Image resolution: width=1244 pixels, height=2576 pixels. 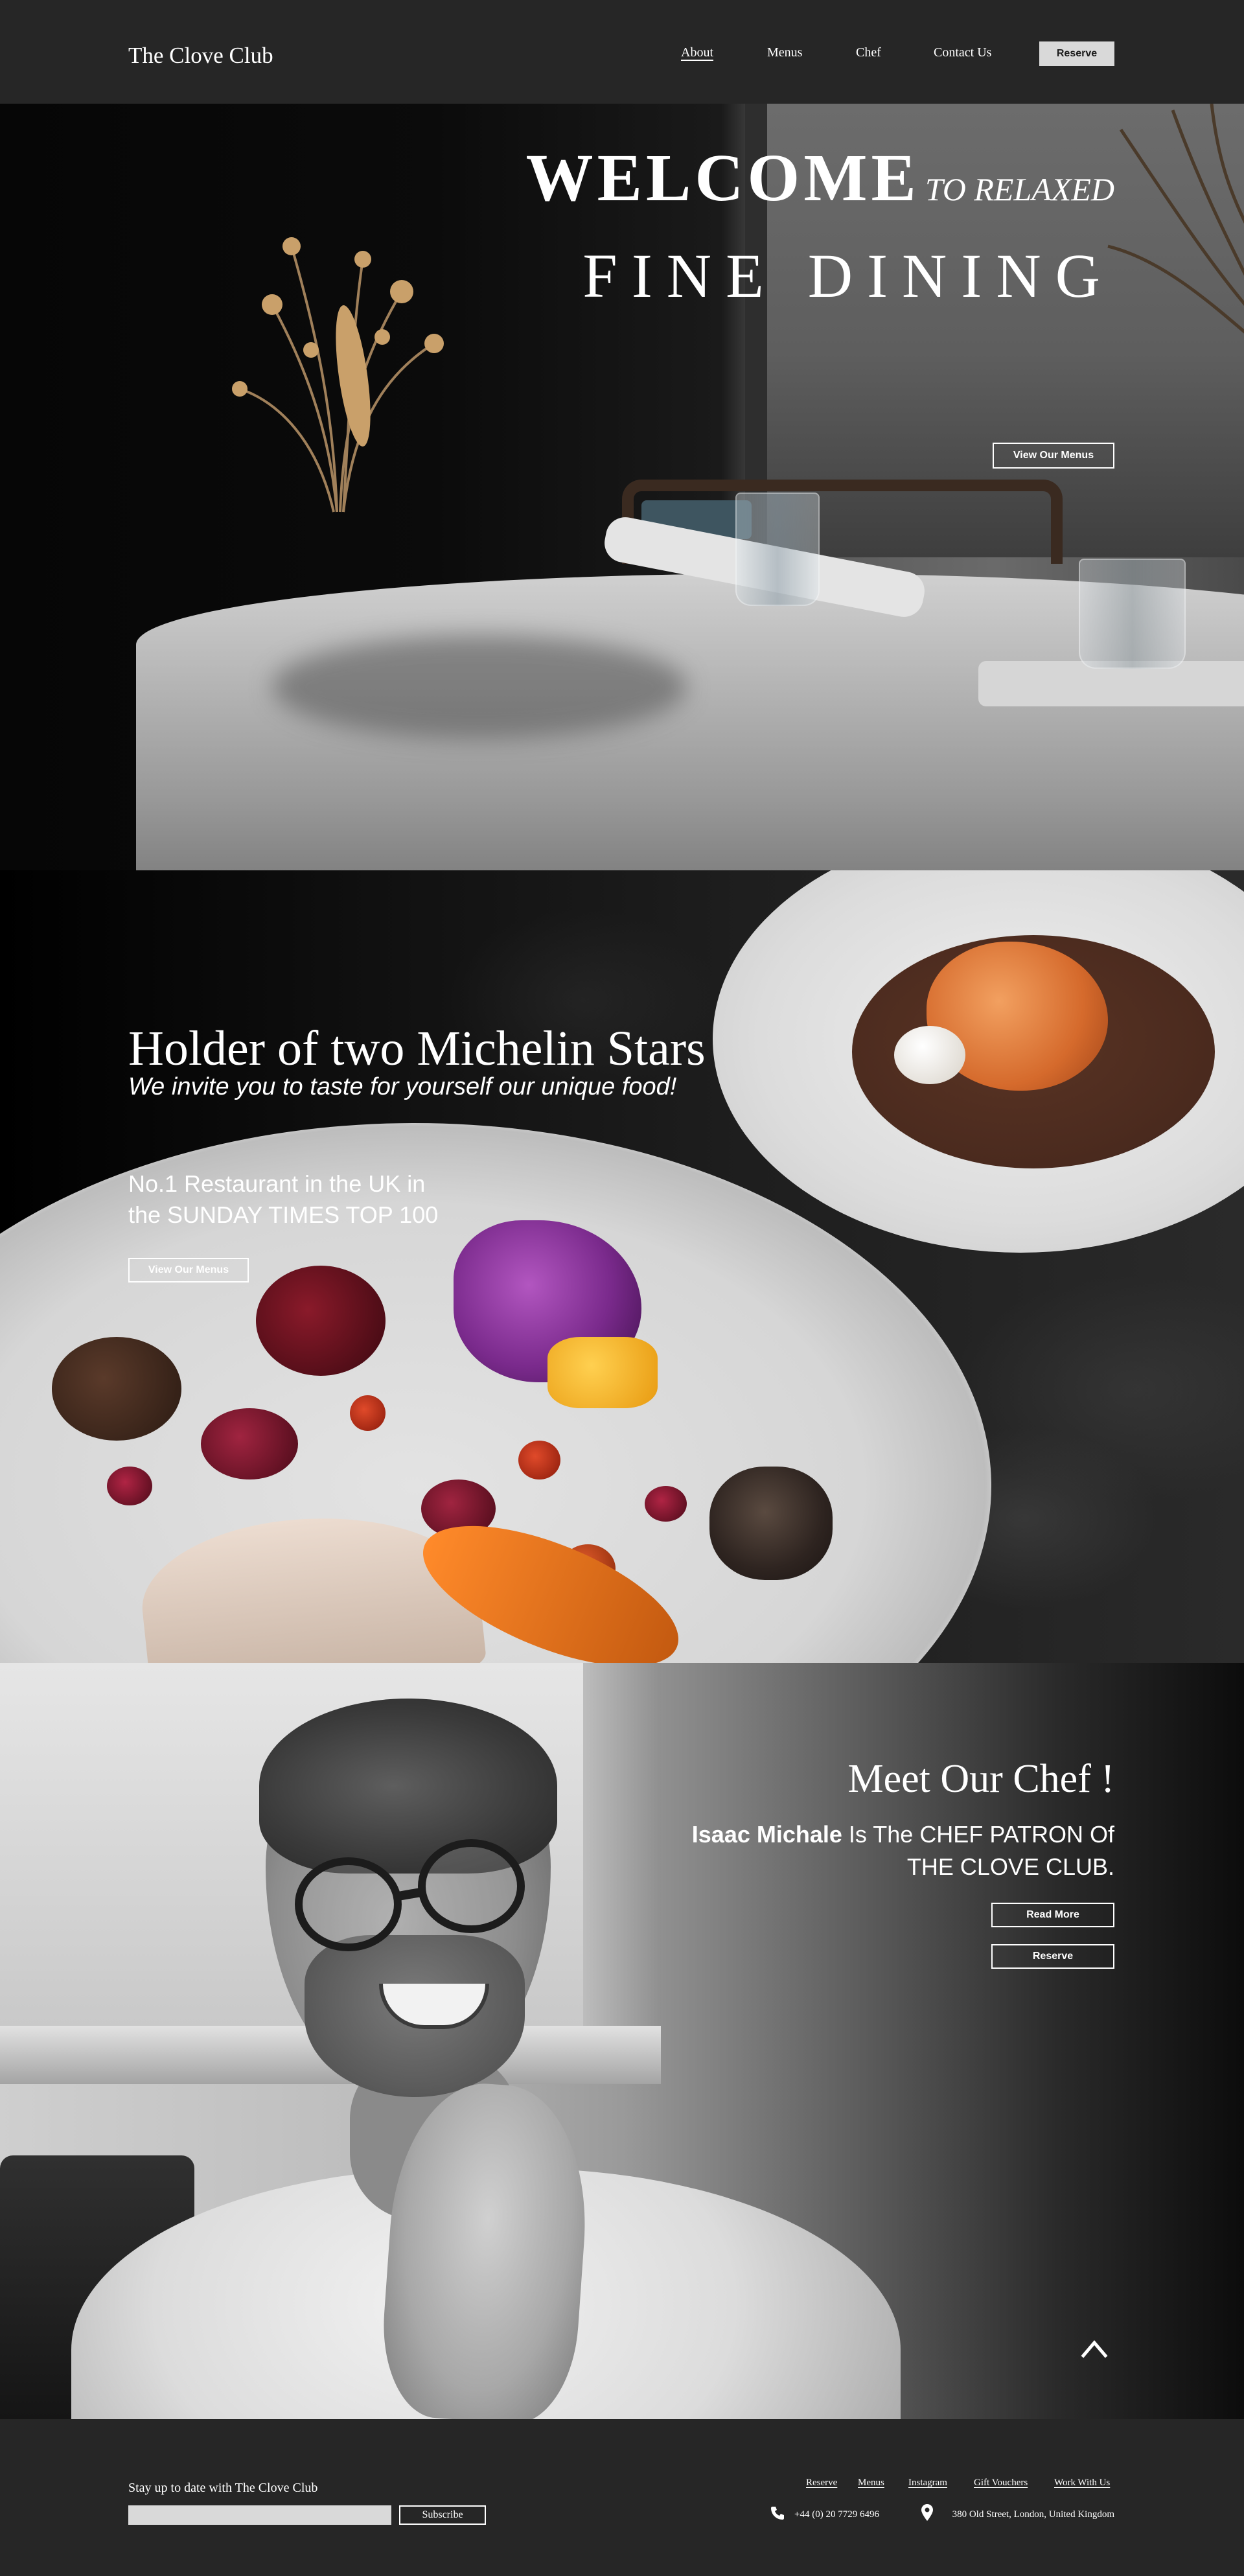 I want to click on michelin-title: Holder of two Michelin Stars, so click(x=417, y=1049).